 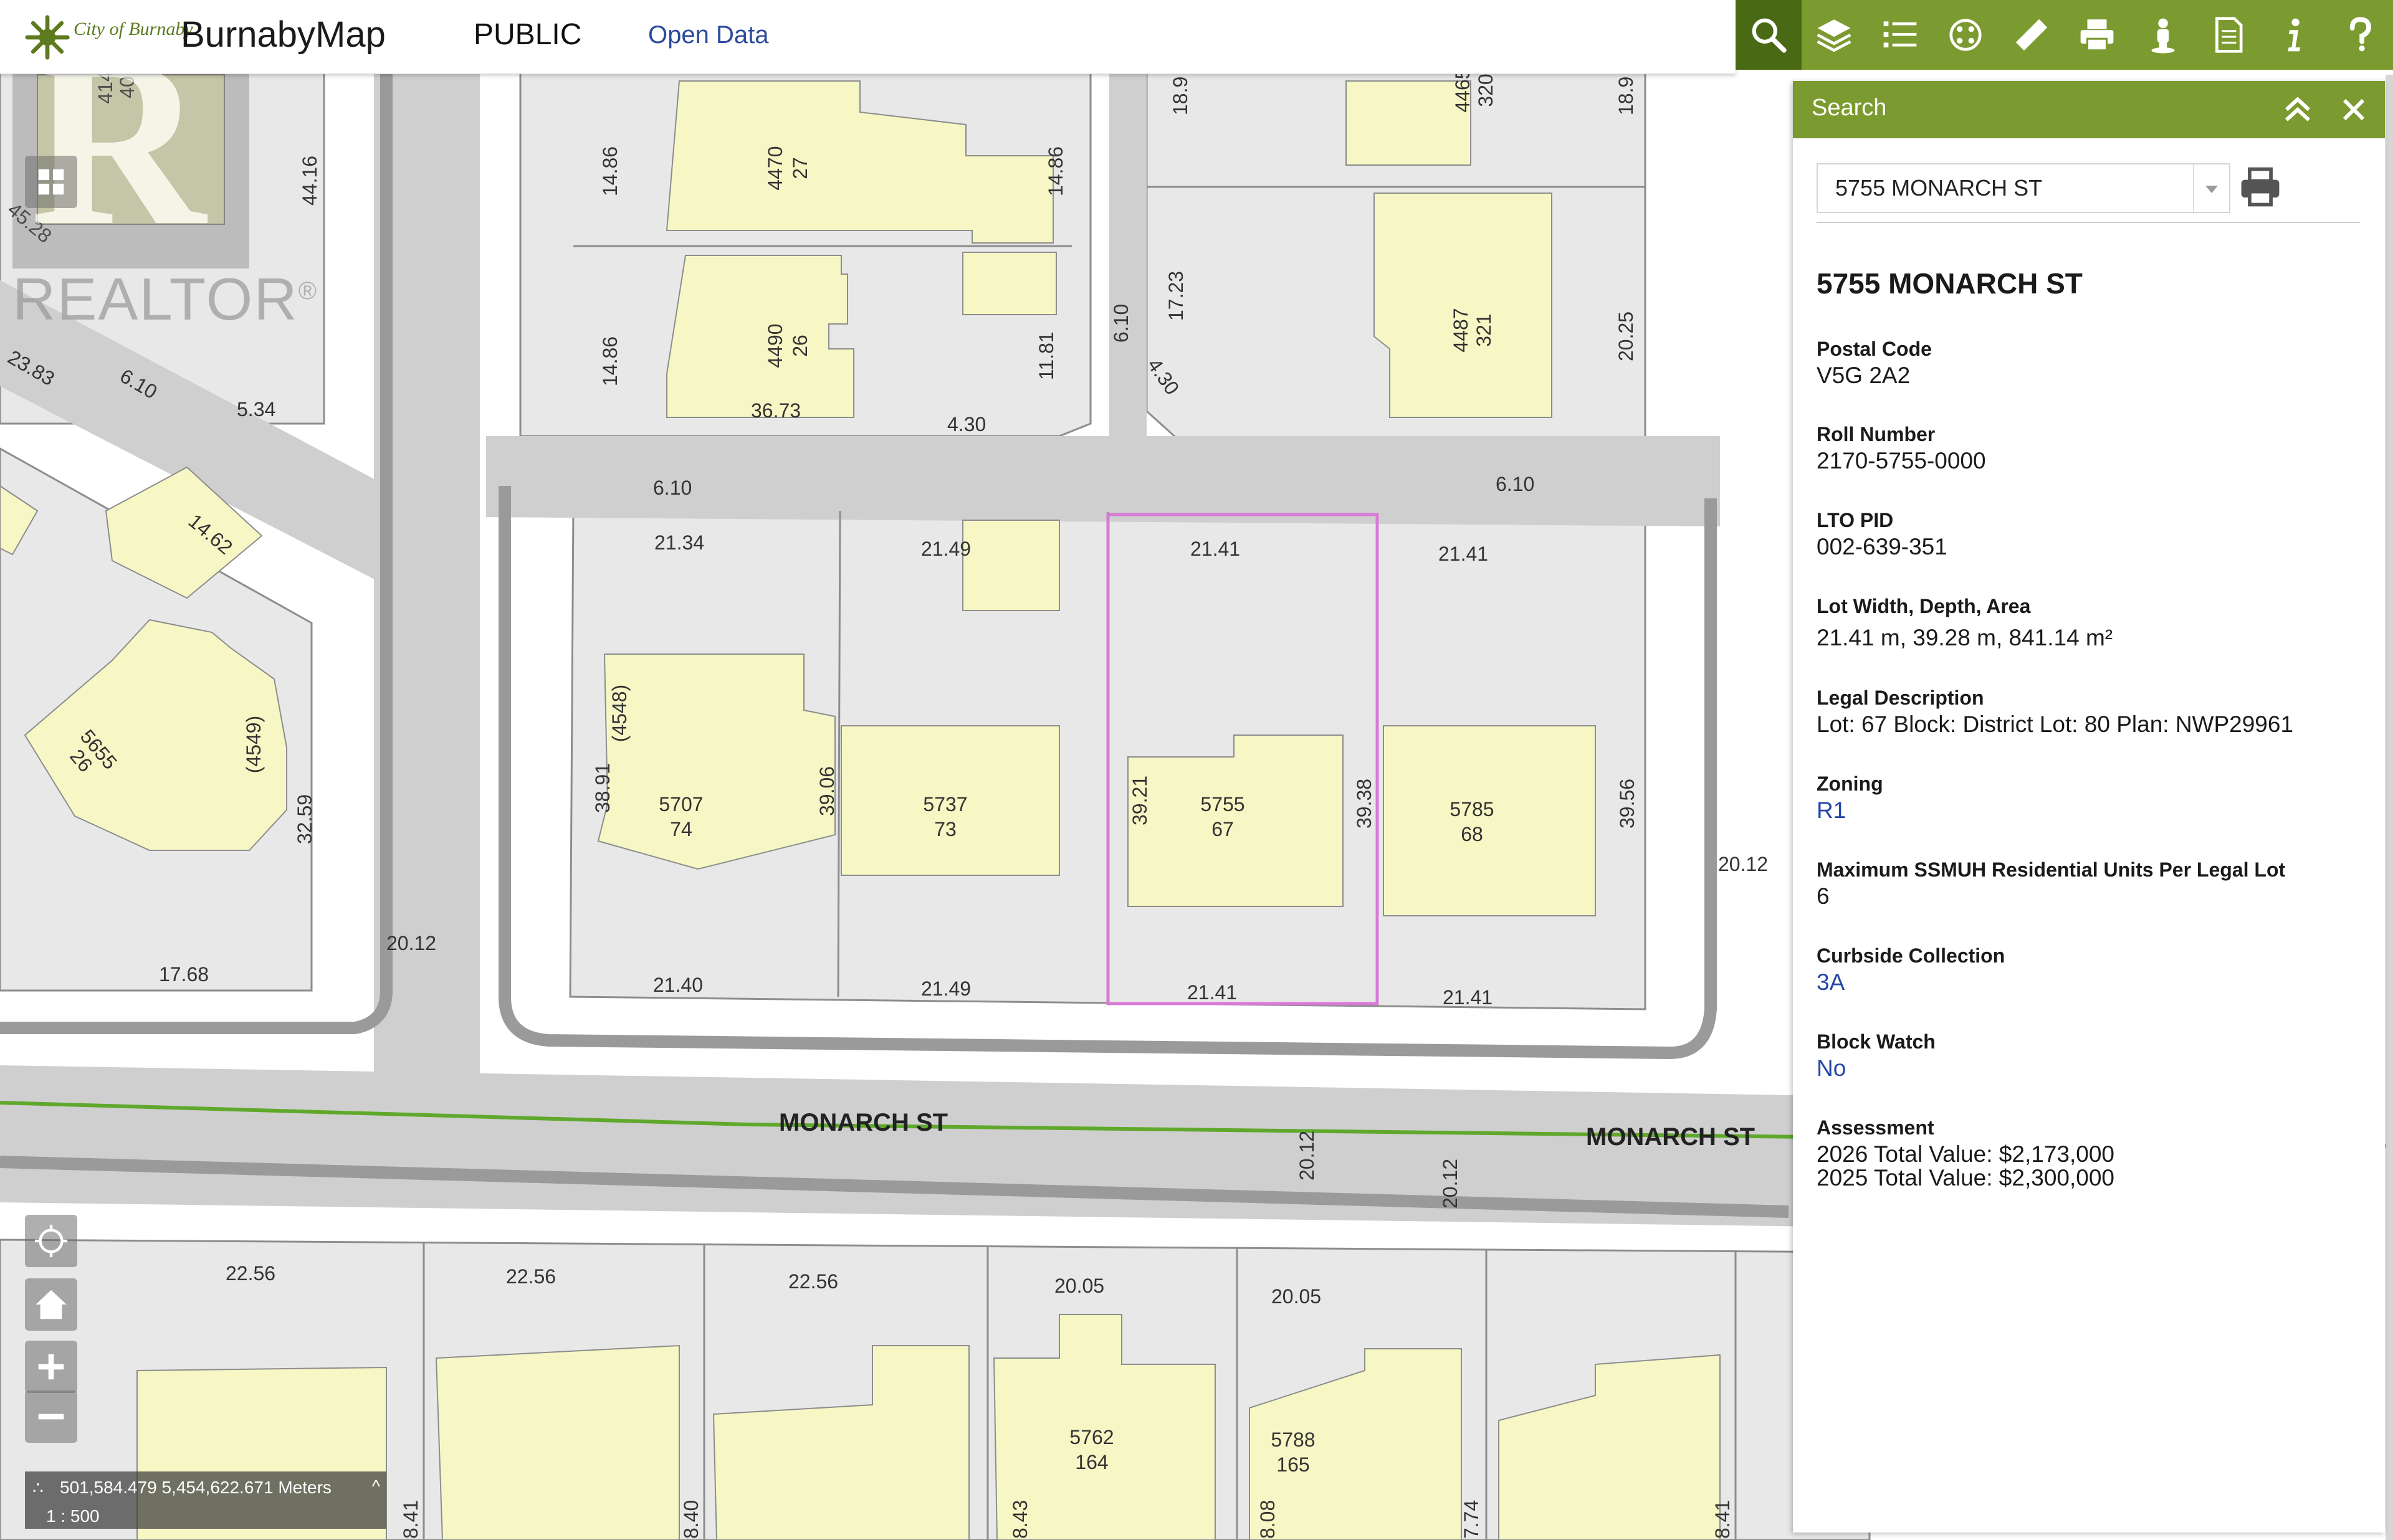 I want to click on locate-icon, so click(x=51, y=1241).